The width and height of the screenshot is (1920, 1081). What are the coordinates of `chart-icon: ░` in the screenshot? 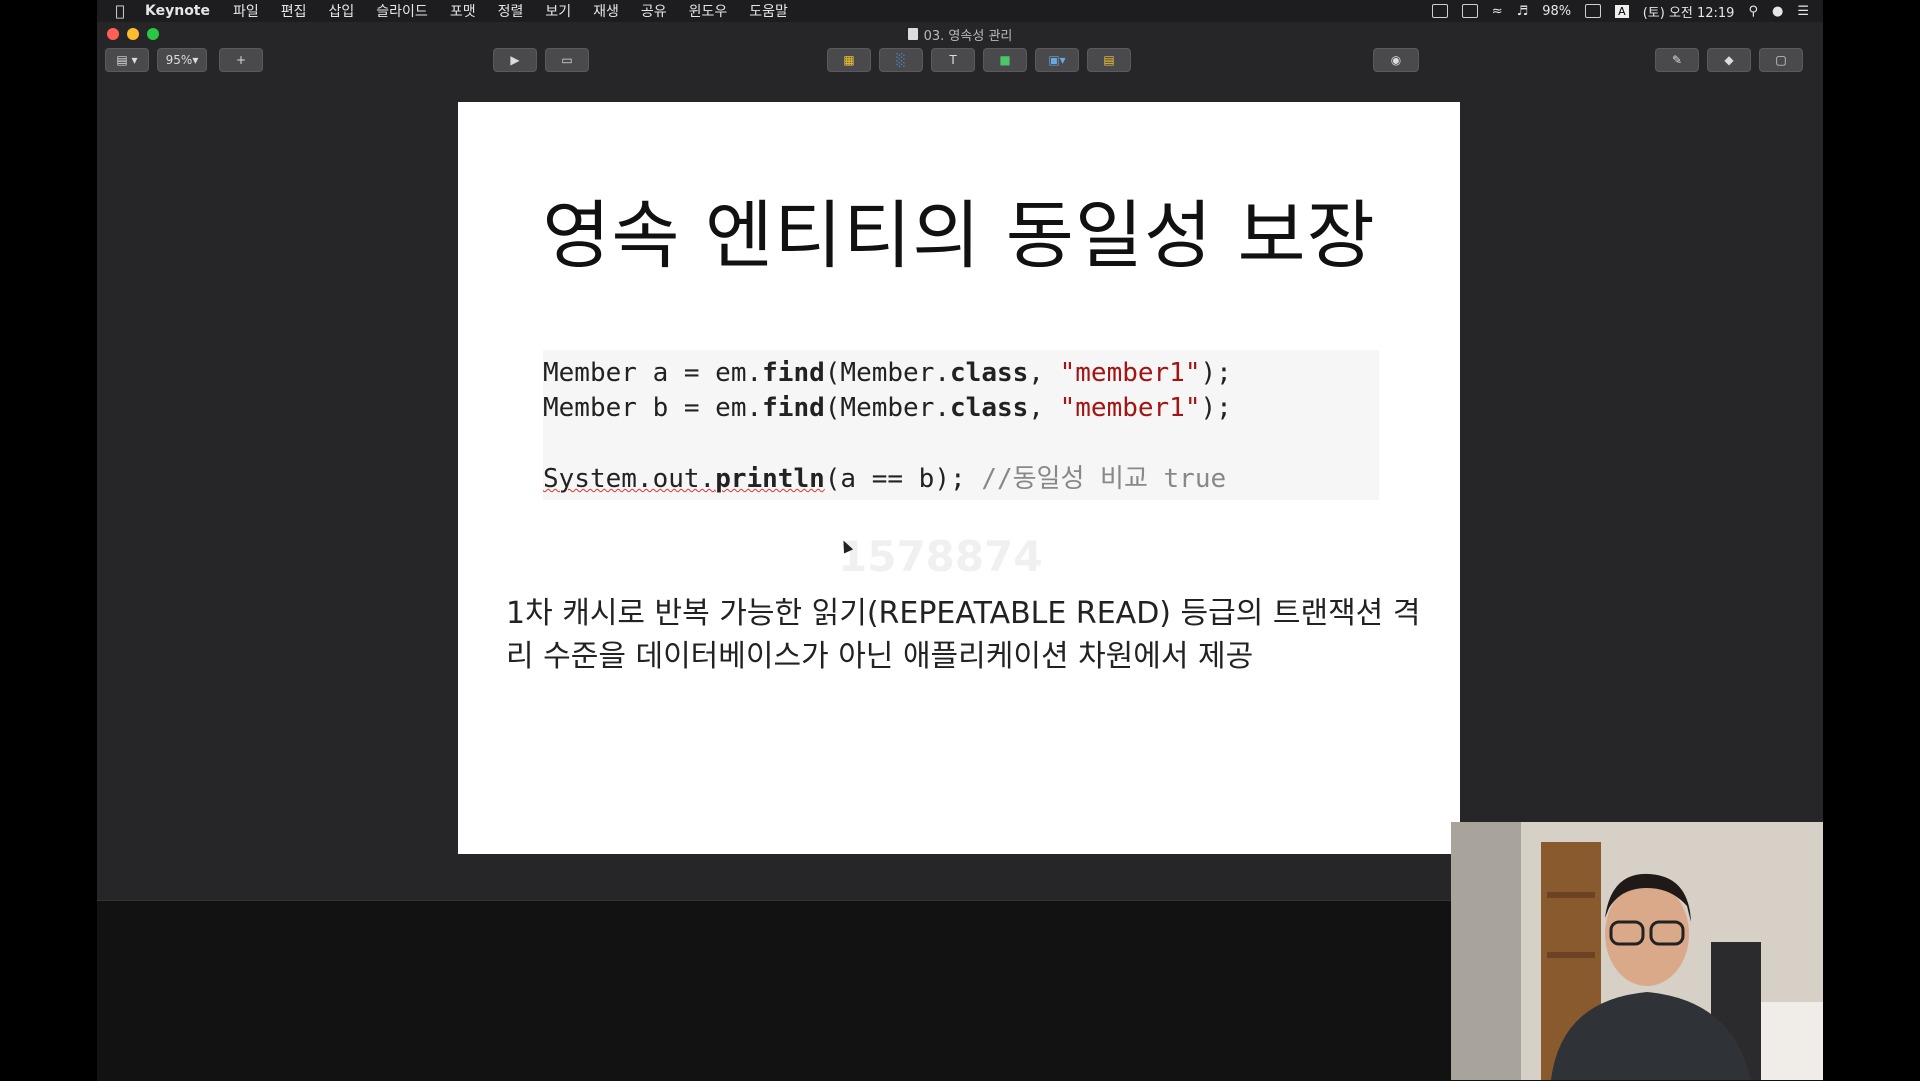 It's located at (901, 60).